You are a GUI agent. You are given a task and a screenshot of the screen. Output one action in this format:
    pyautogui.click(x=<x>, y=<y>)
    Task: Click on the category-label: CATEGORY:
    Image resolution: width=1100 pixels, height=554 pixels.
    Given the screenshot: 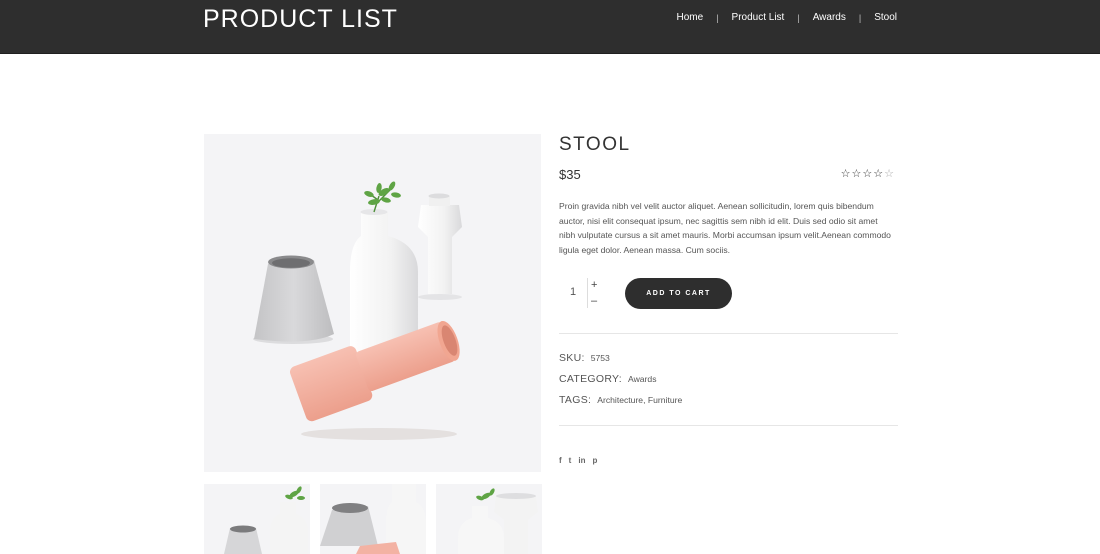 What is the action you would take?
    pyautogui.click(x=590, y=379)
    